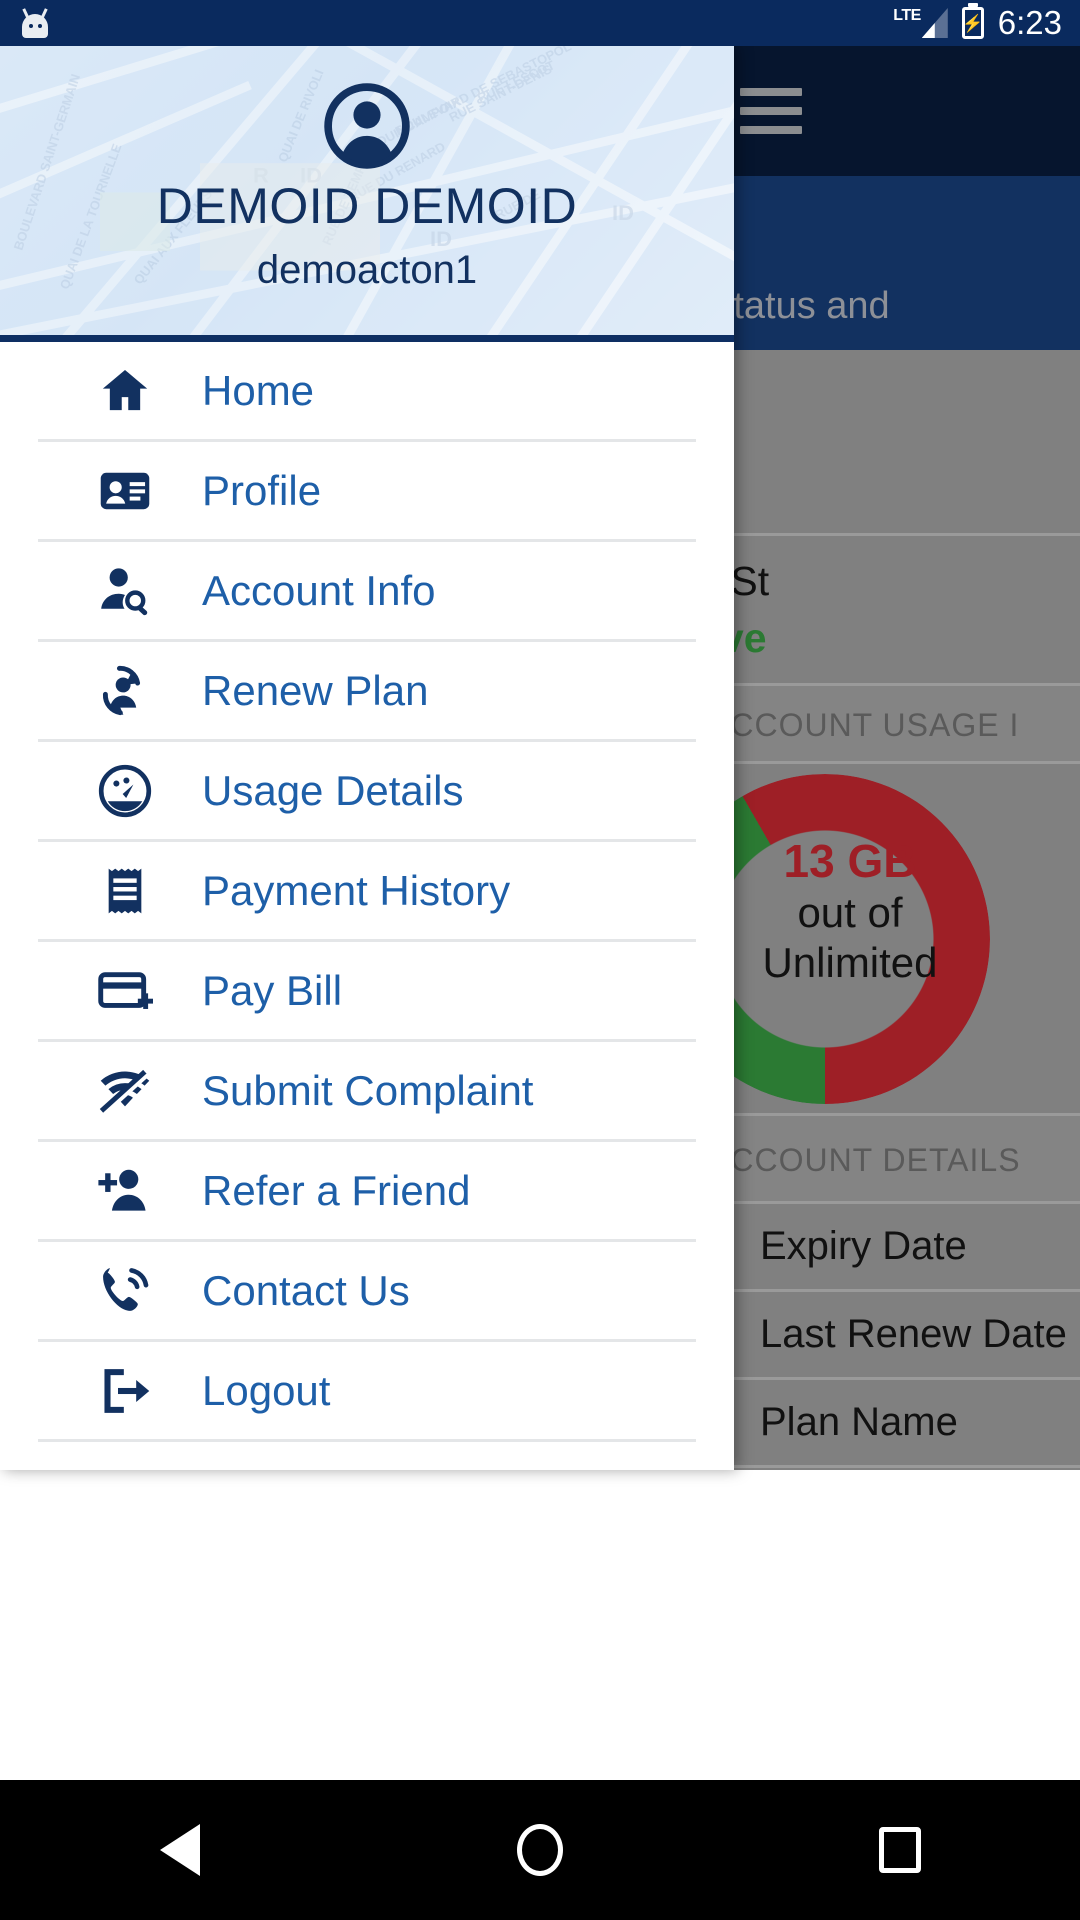 The height and width of the screenshot is (1920, 1080). Describe the element at coordinates (367, 270) in the screenshot. I see `drawer-username: demoacton1` at that location.